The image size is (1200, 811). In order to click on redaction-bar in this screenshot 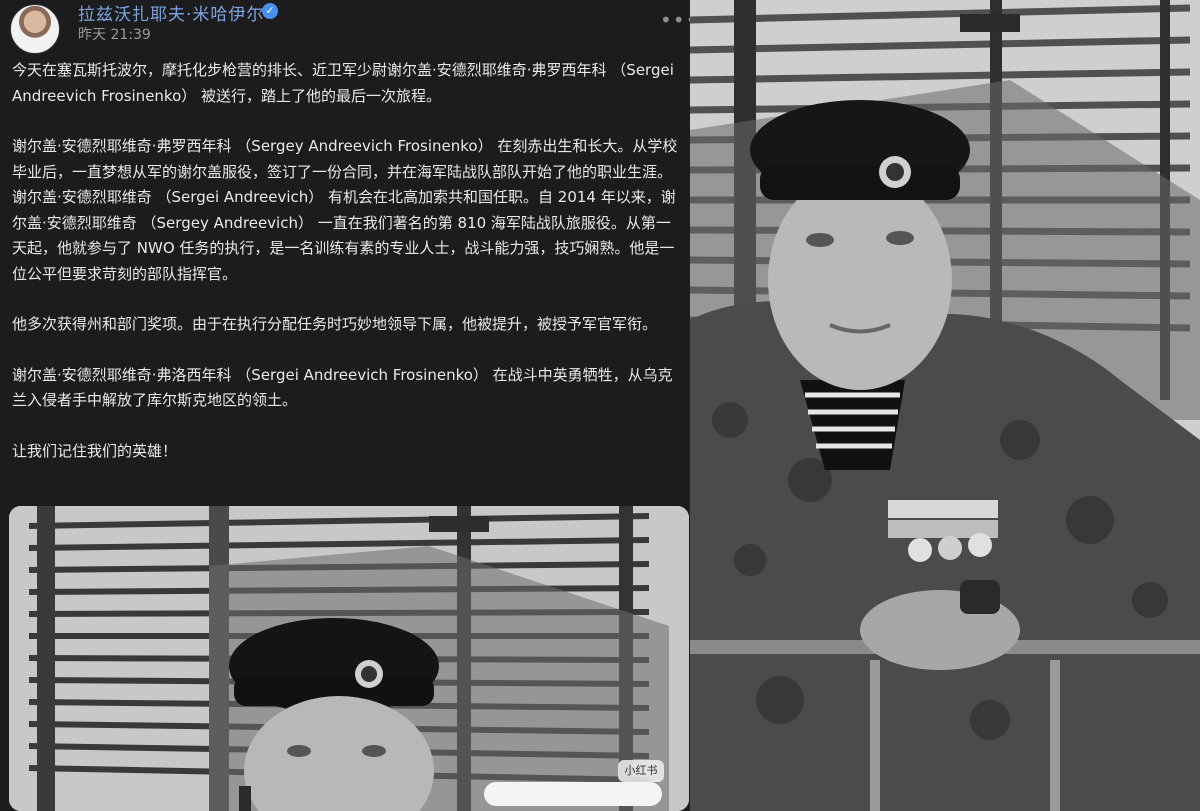, I will do `click(573, 794)`.